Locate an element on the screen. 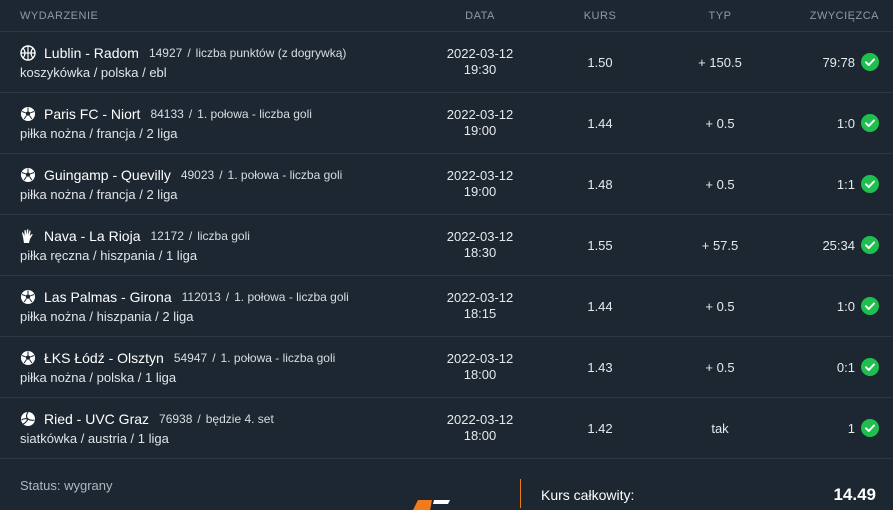 This screenshot has width=893, height=510. league-path: koszykówka / polska / ebl is located at coordinates (93, 72).